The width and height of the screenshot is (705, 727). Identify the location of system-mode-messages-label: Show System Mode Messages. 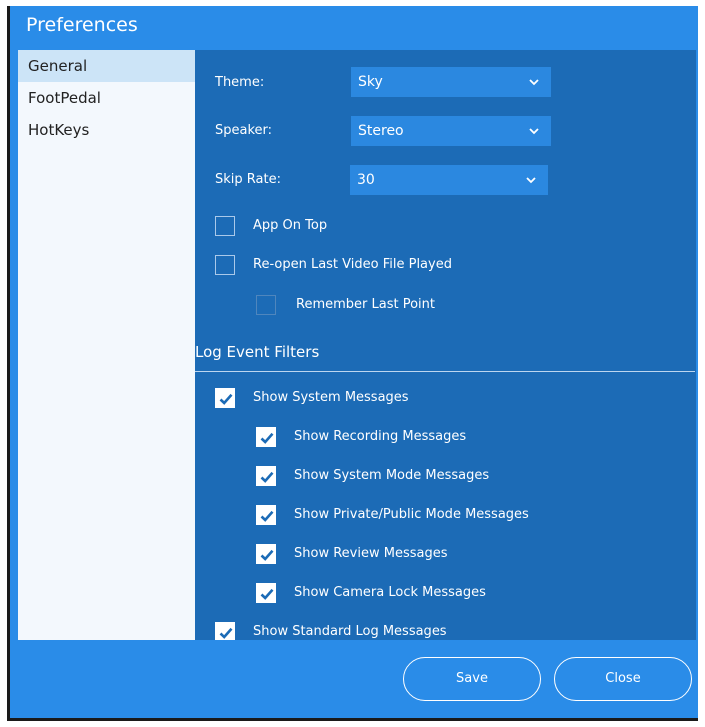
(392, 475).